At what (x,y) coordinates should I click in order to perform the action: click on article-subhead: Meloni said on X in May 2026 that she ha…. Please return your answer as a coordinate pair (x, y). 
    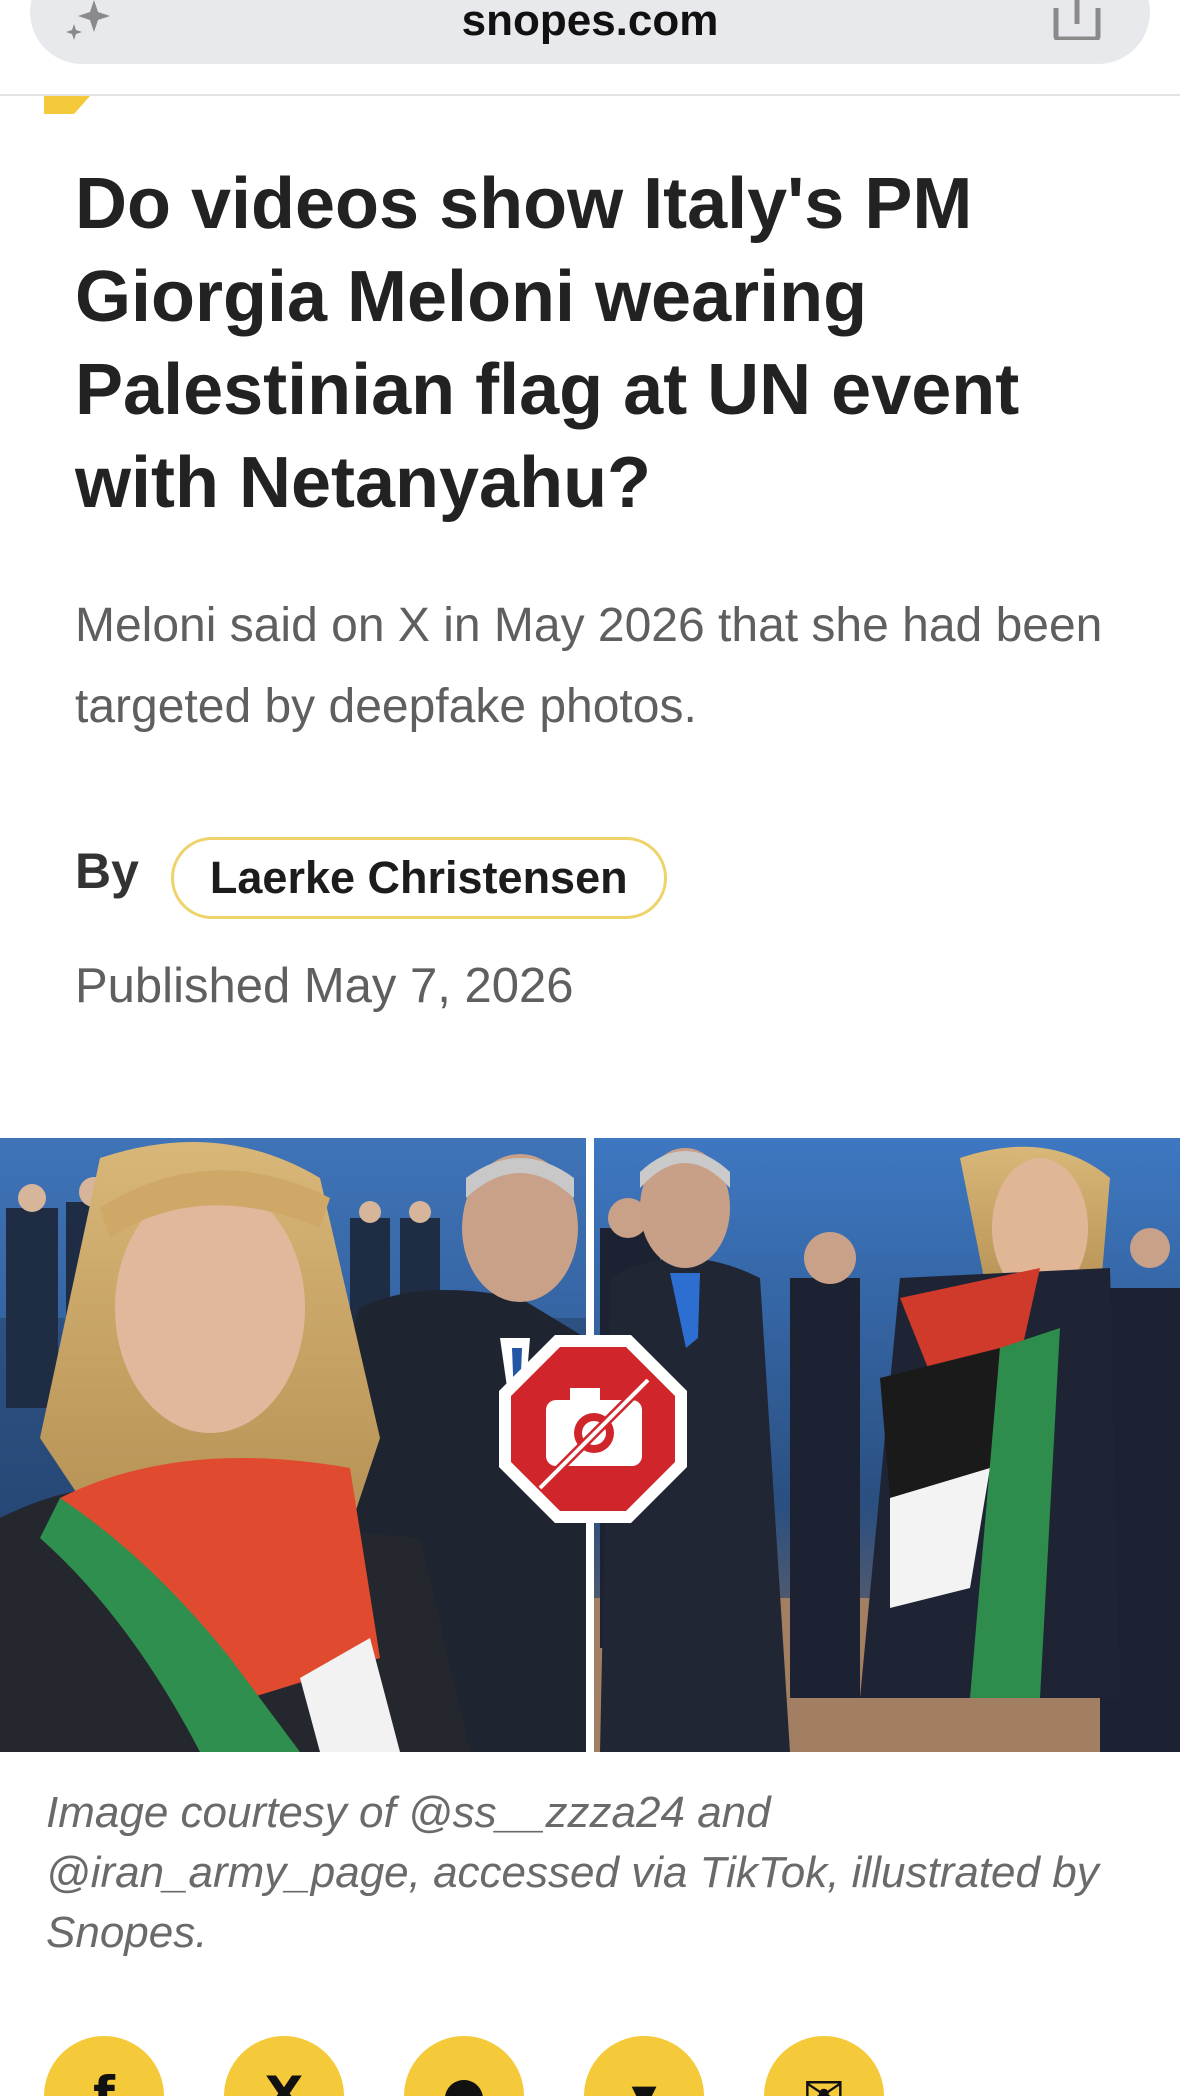
    Looking at the image, I should click on (589, 666).